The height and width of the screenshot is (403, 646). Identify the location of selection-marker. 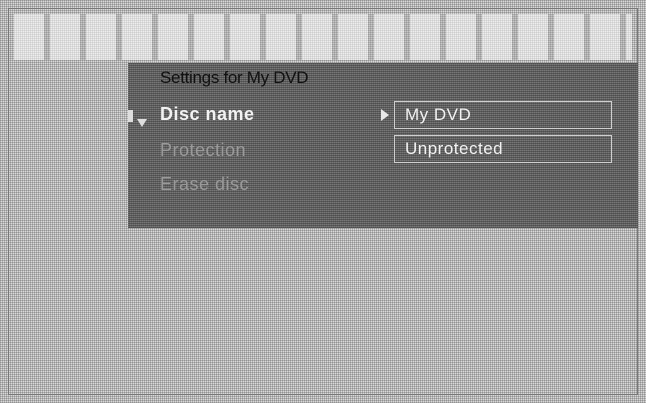
(130, 116).